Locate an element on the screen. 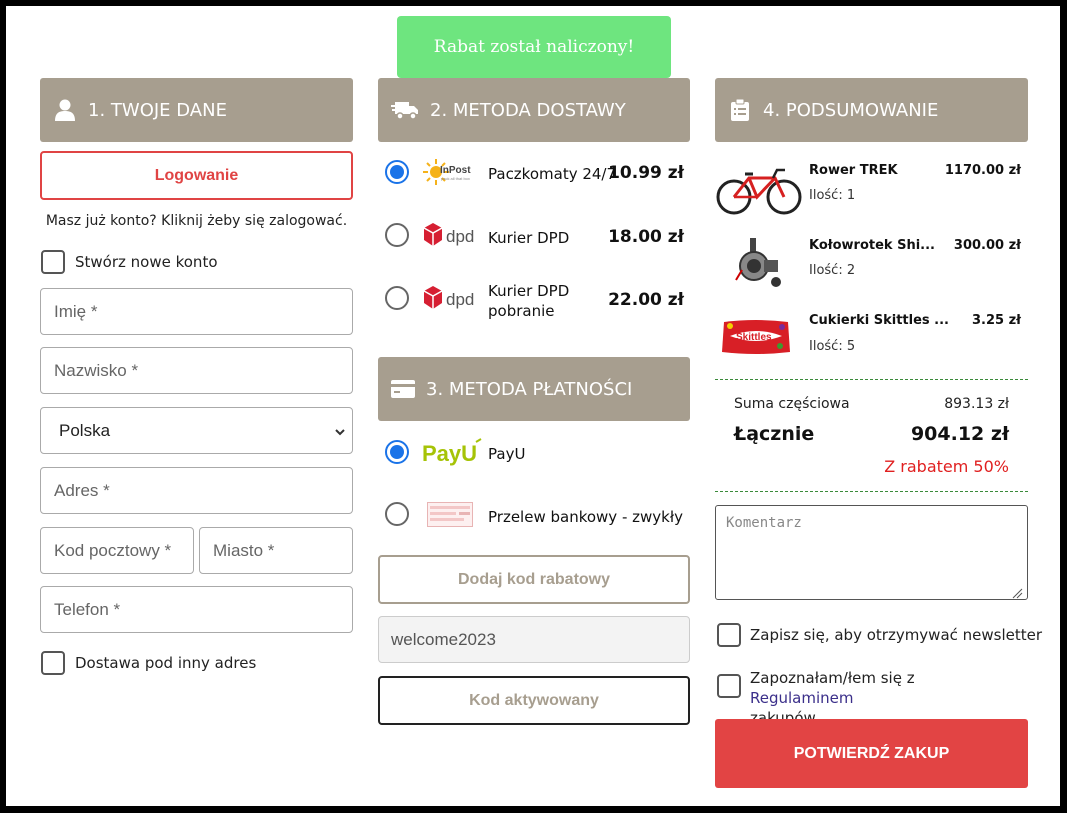 Image resolution: width=1067 pixels, height=813 pixels. svg-text: Skittles is located at coordinates (754, 337).